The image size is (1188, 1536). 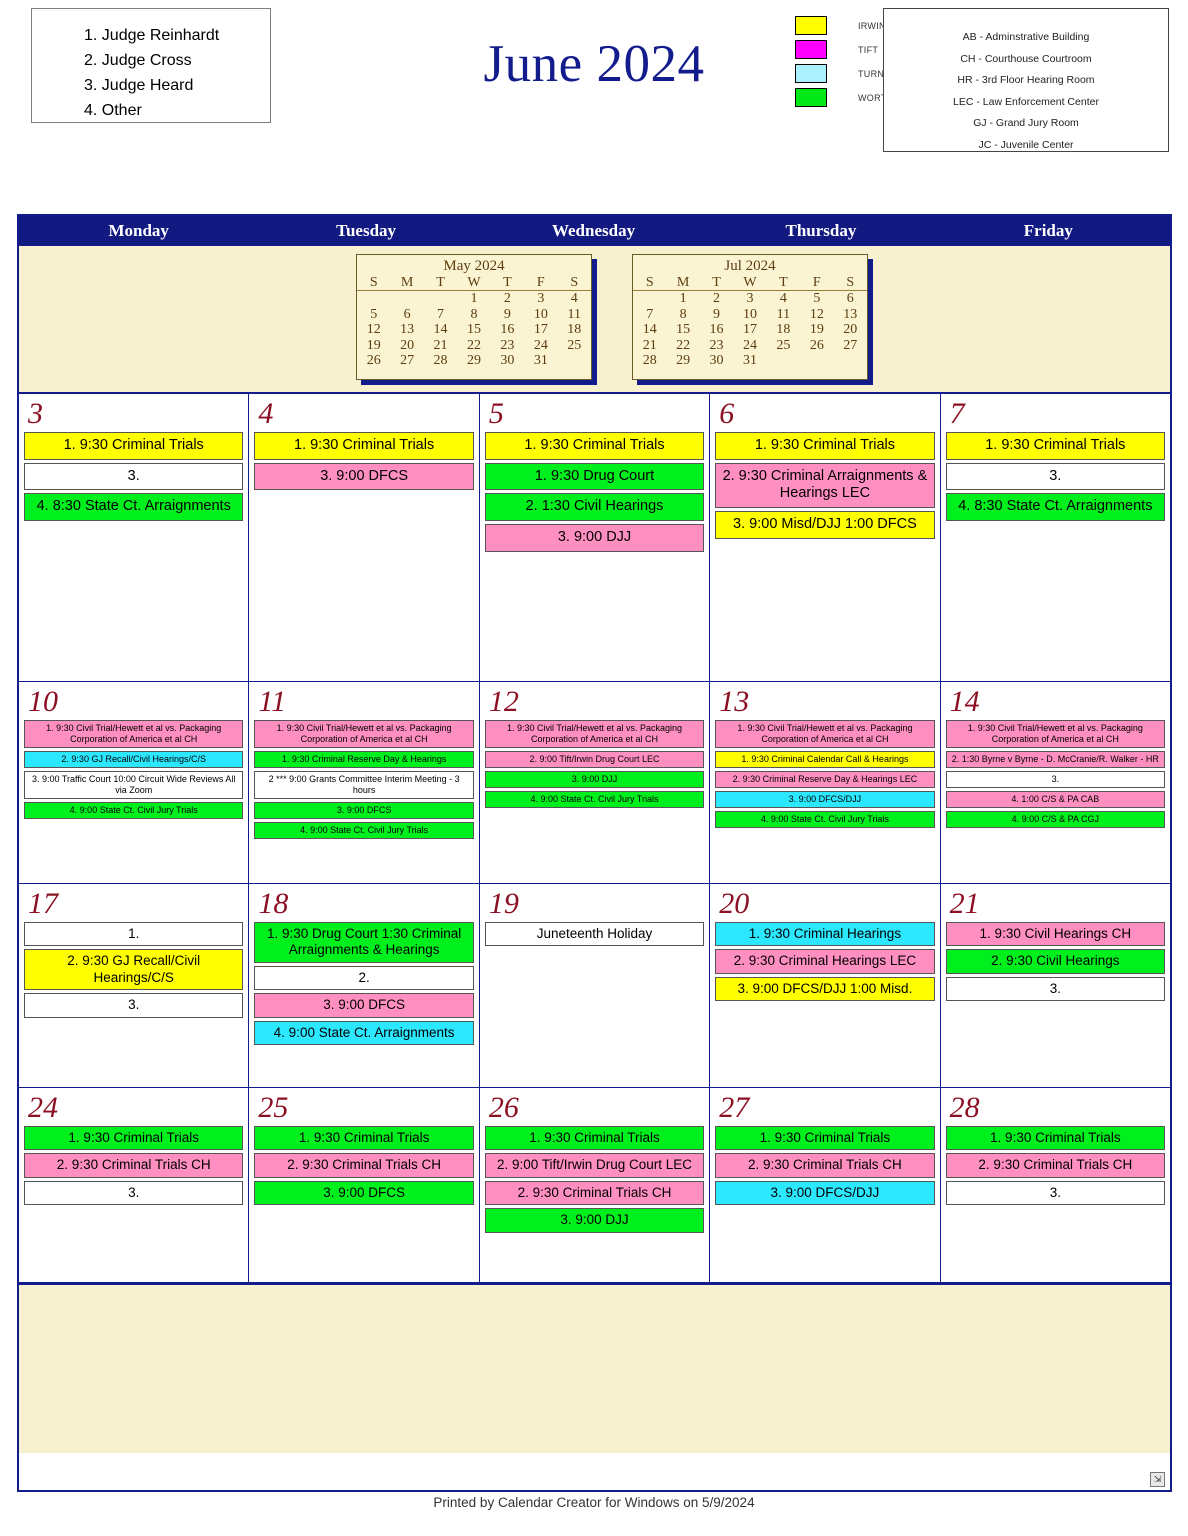 I want to click on calendar-event: 1. 9:30 Drug Court, so click(x=594, y=476).